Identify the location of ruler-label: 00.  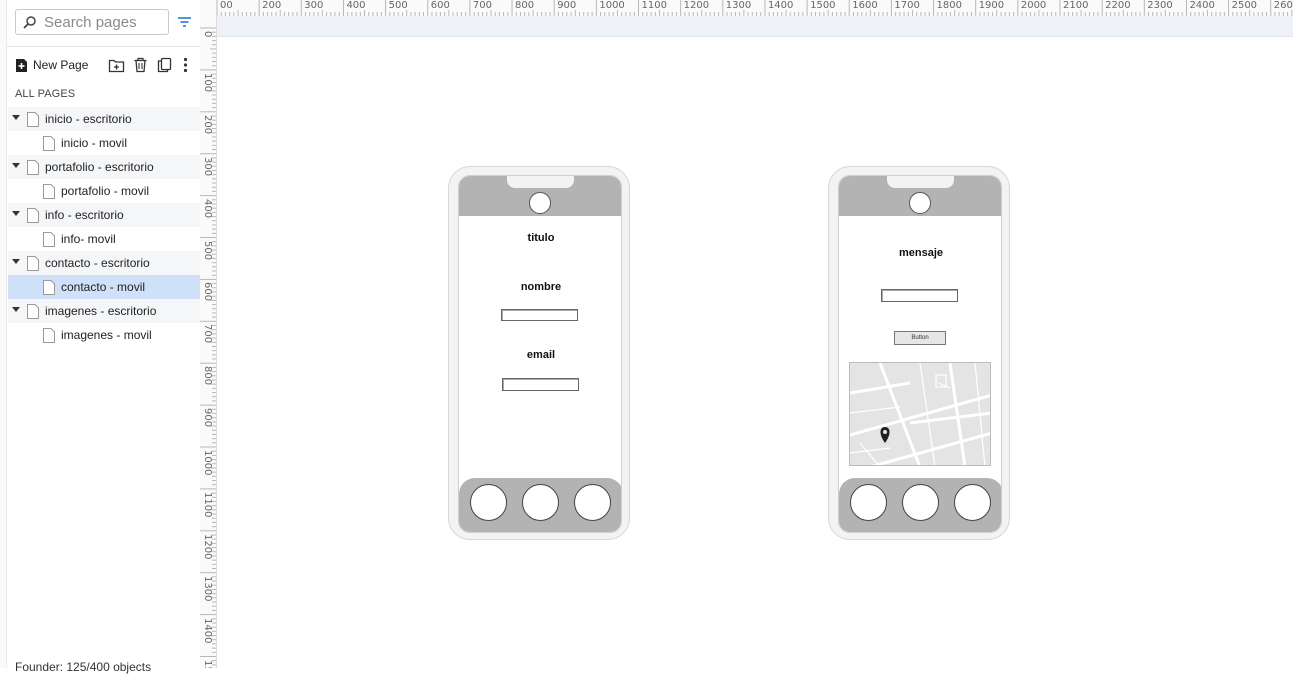
(226, 5).